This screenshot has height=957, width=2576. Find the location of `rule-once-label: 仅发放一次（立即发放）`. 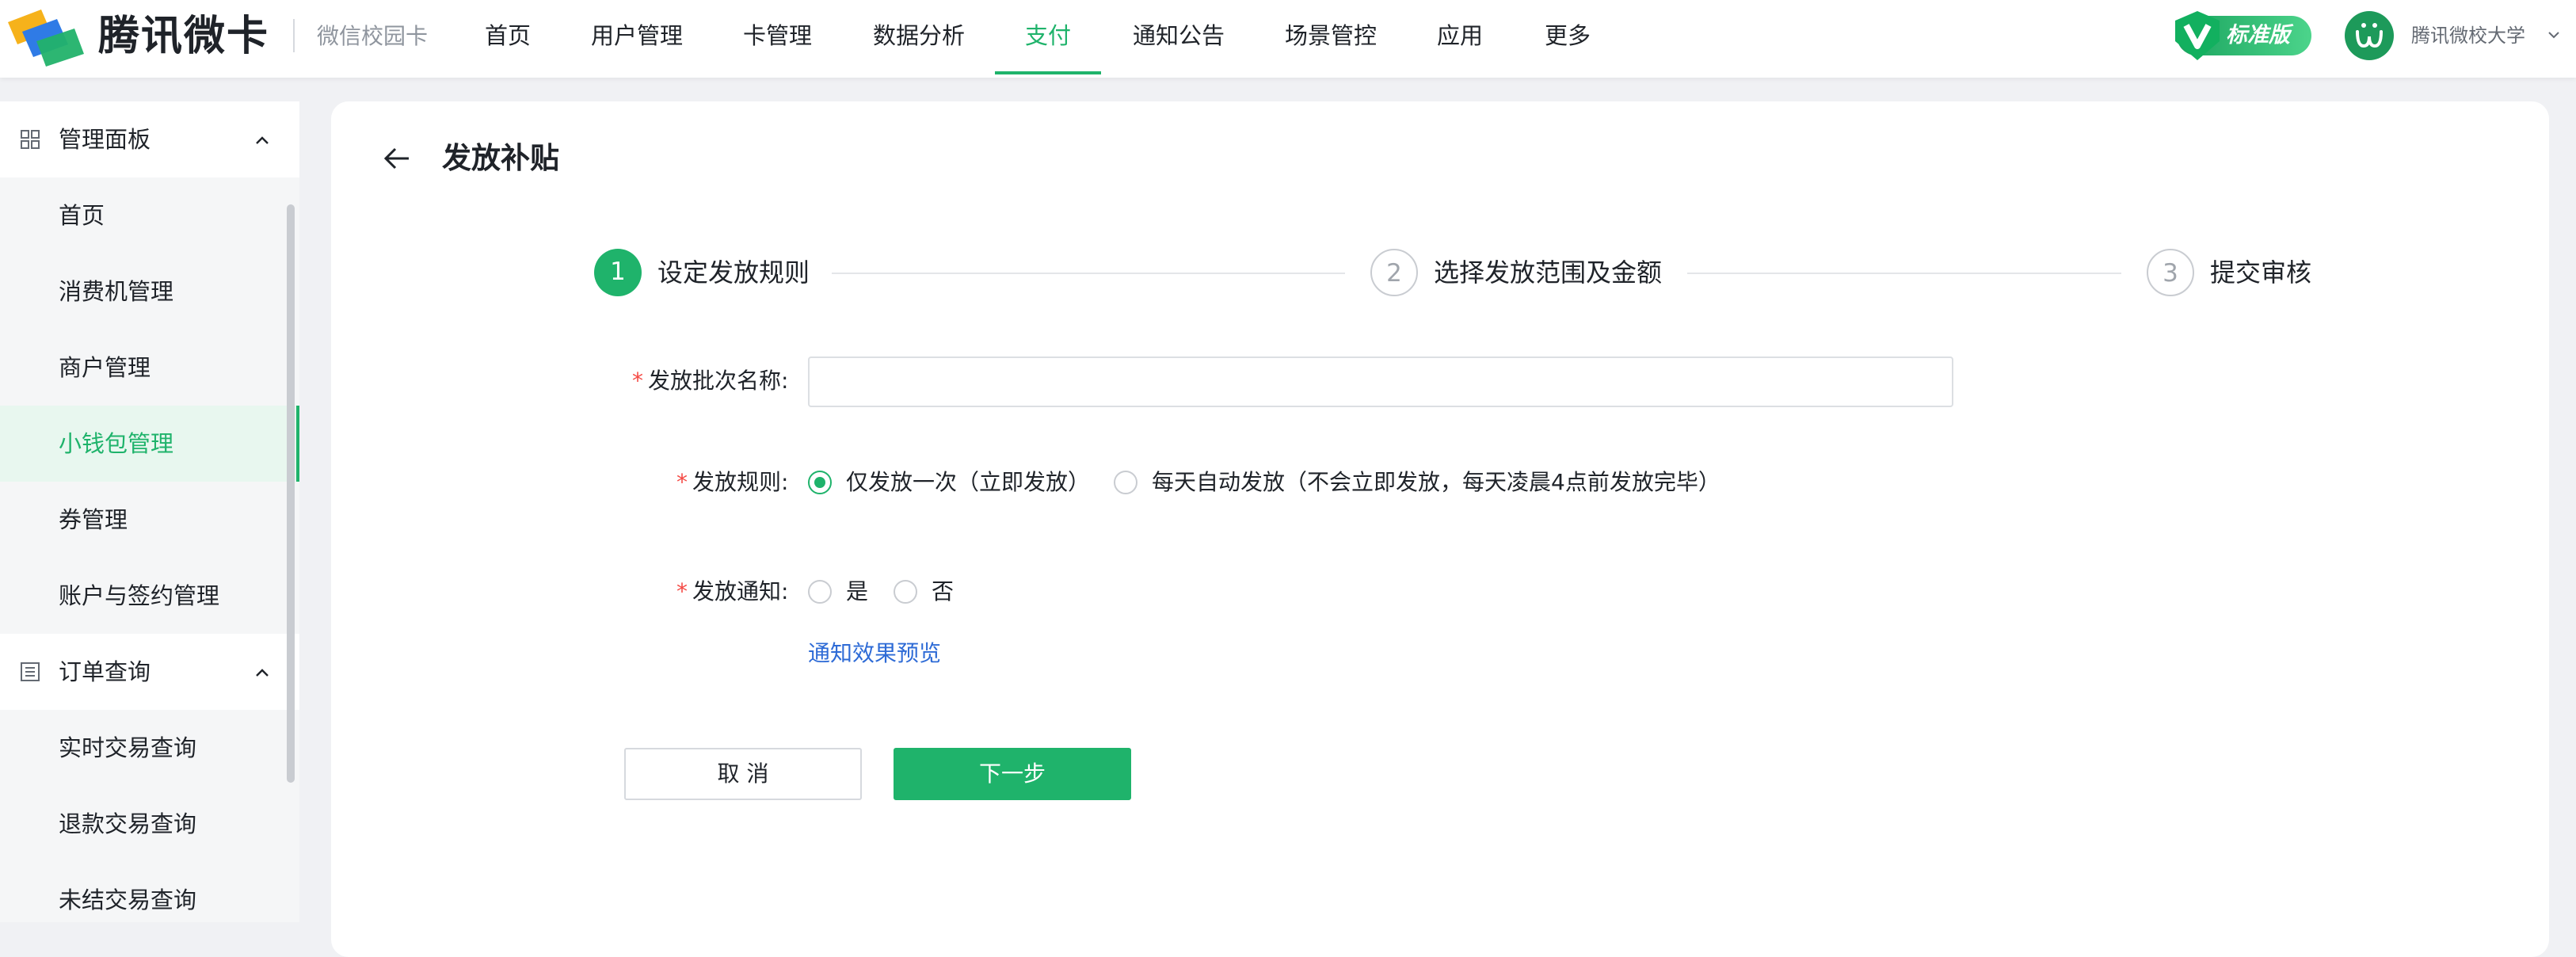

rule-once-label: 仅发放一次（立即发放） is located at coordinates (968, 482).